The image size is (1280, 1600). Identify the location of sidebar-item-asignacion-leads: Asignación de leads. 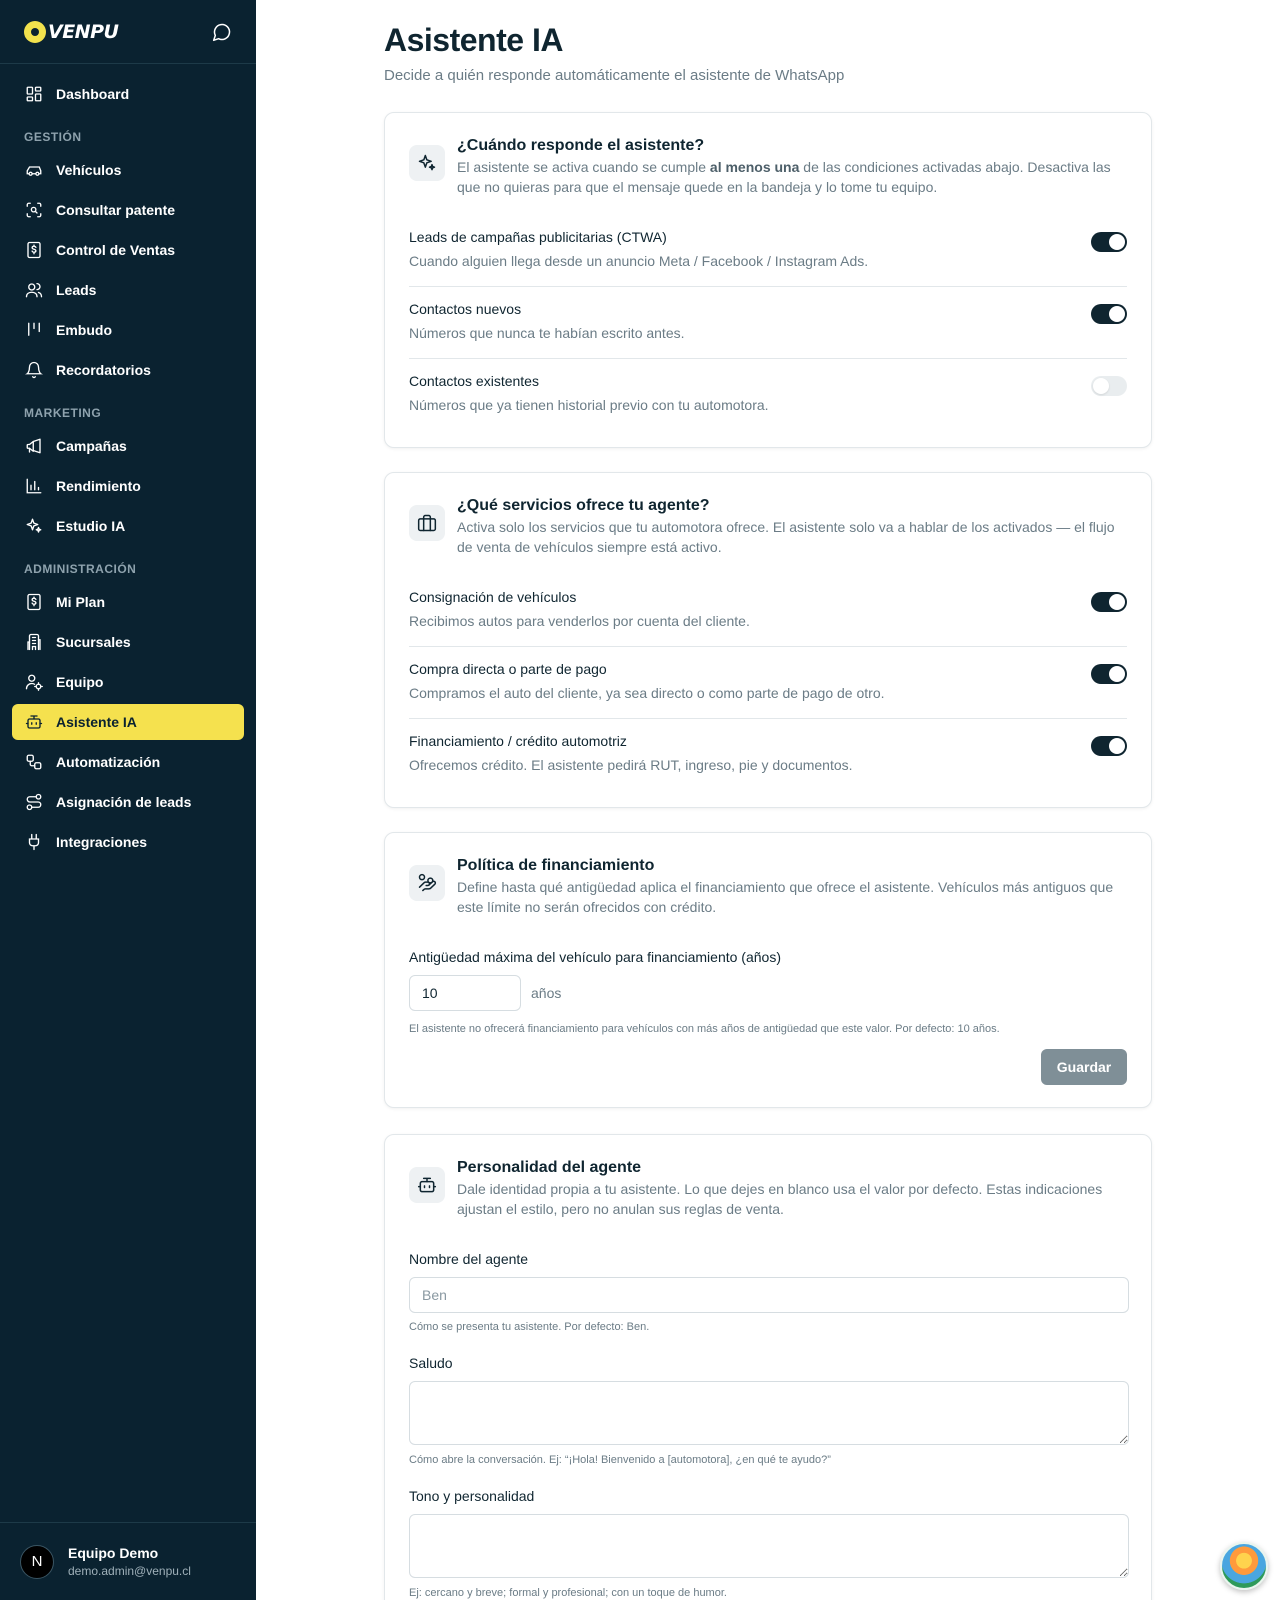
(128, 802).